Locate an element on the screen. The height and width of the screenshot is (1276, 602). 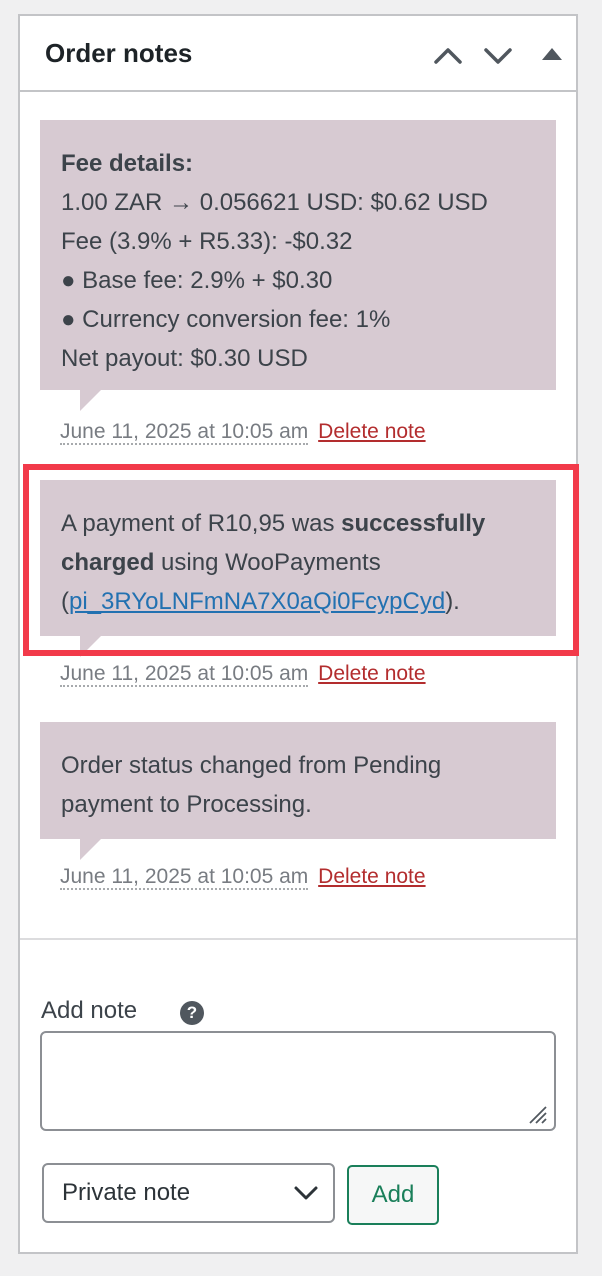
note-text: ). is located at coordinates (452, 601).